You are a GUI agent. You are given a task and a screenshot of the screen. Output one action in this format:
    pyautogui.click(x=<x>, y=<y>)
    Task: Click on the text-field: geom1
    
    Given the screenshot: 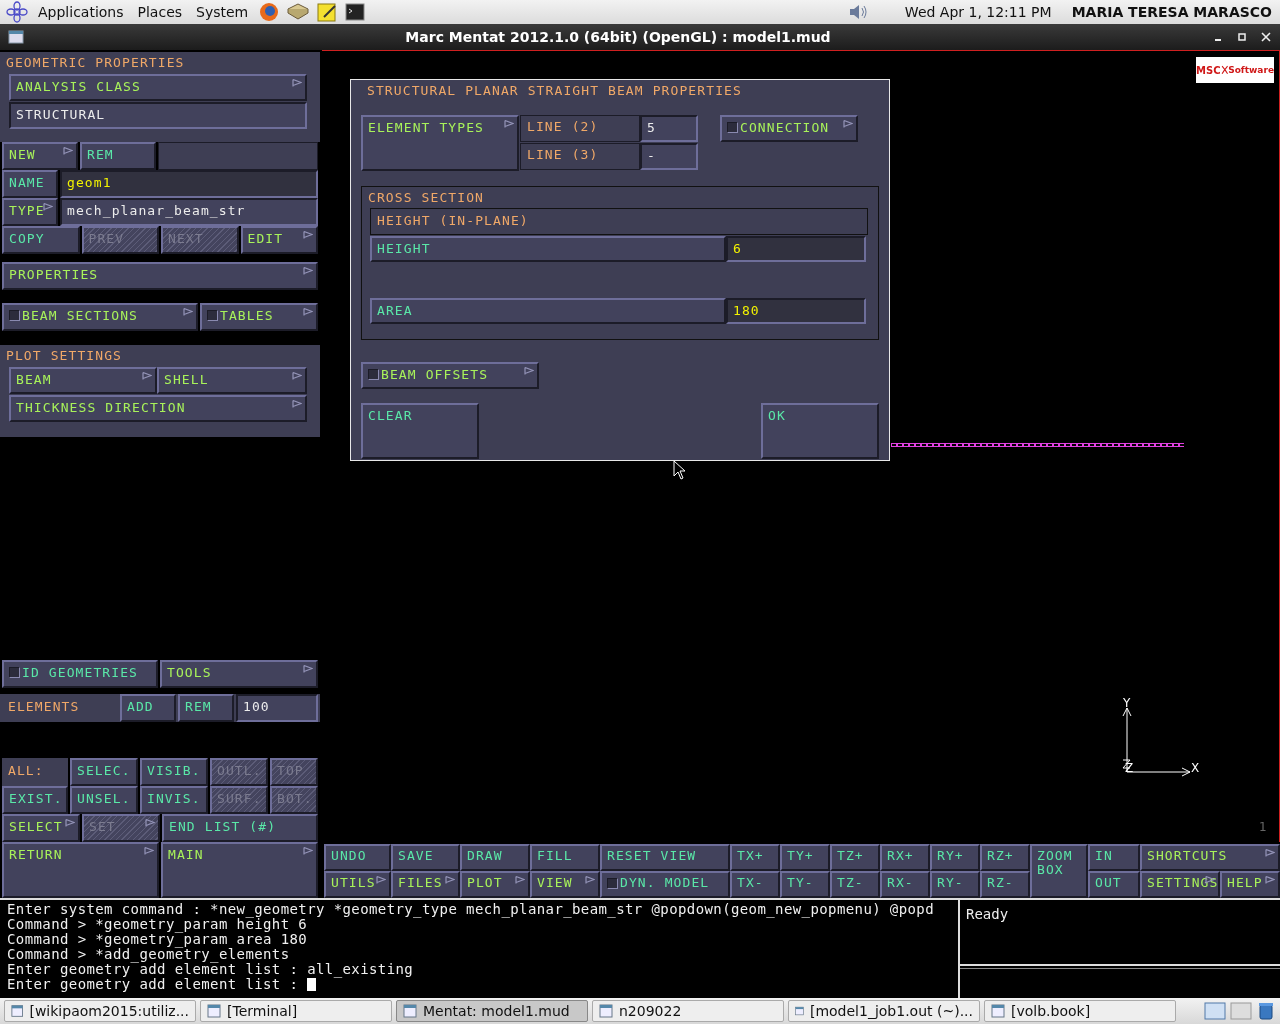 What is the action you would take?
    pyautogui.click(x=189, y=184)
    